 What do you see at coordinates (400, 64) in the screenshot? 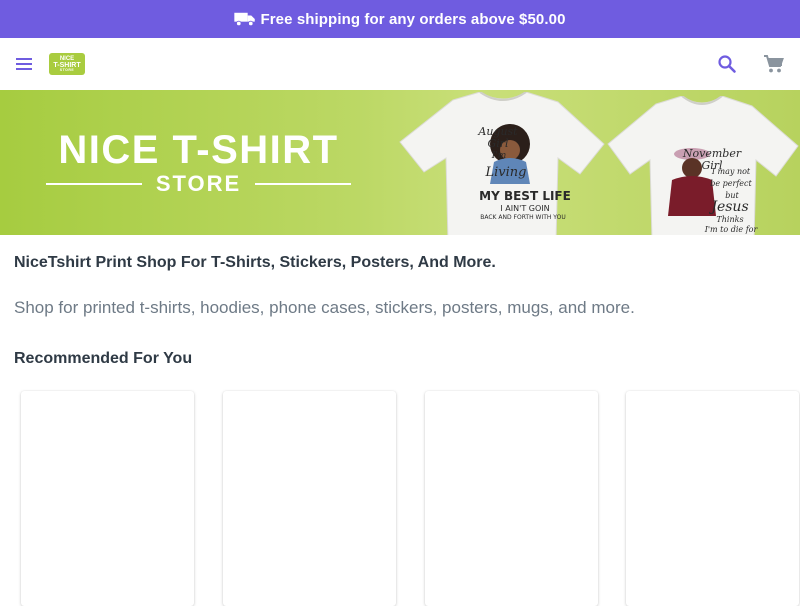
I see `site-header: NICE T-SHIRT STORE` at bounding box center [400, 64].